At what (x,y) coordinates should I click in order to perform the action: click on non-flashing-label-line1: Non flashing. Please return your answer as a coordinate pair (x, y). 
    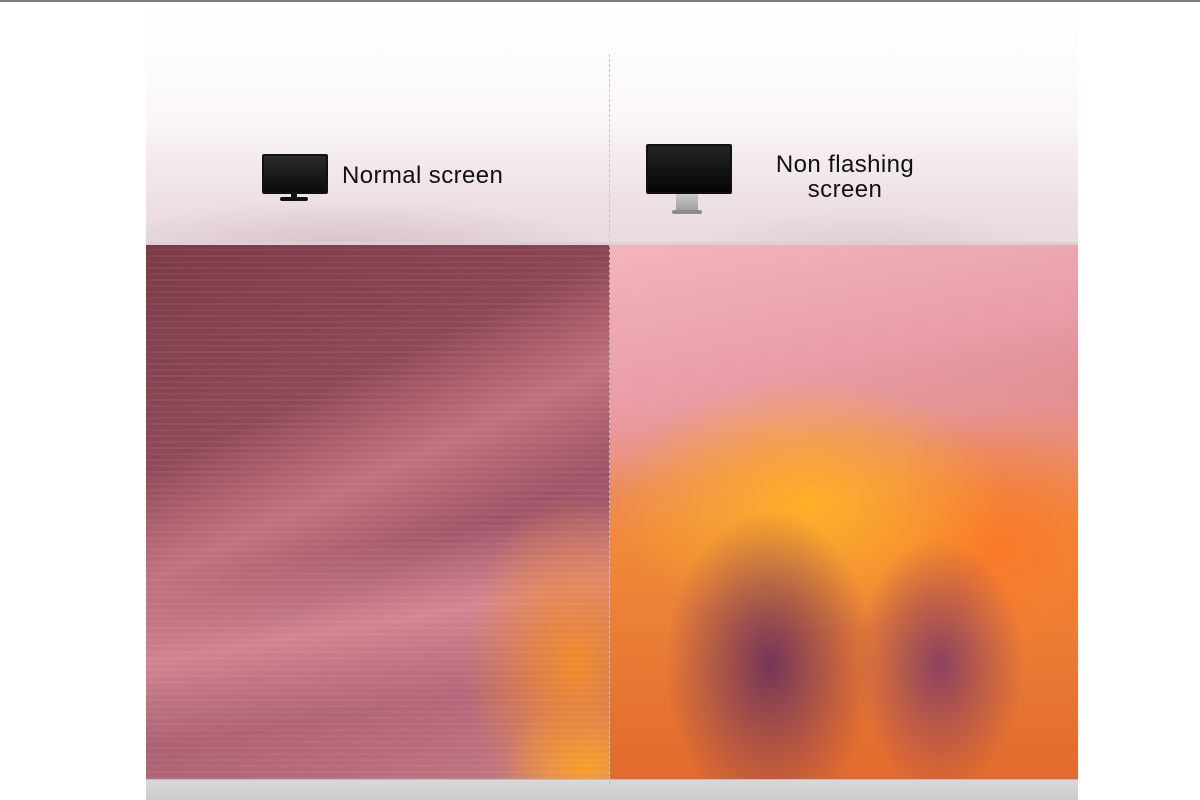
    Looking at the image, I should click on (845, 164).